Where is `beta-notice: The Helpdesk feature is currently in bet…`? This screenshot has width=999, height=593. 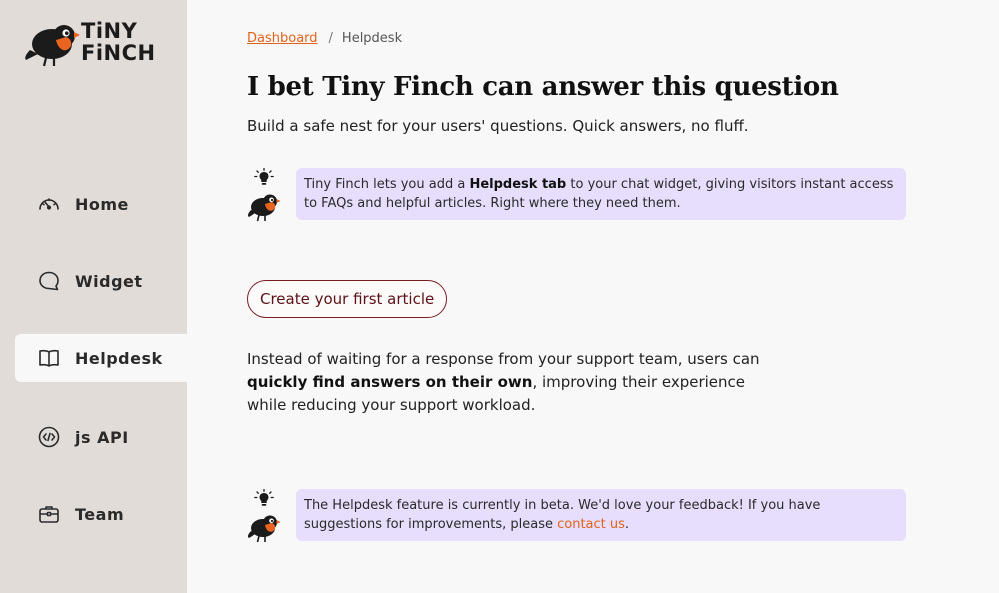
beta-notice: The Helpdesk feature is currently in bet… is located at coordinates (577, 517).